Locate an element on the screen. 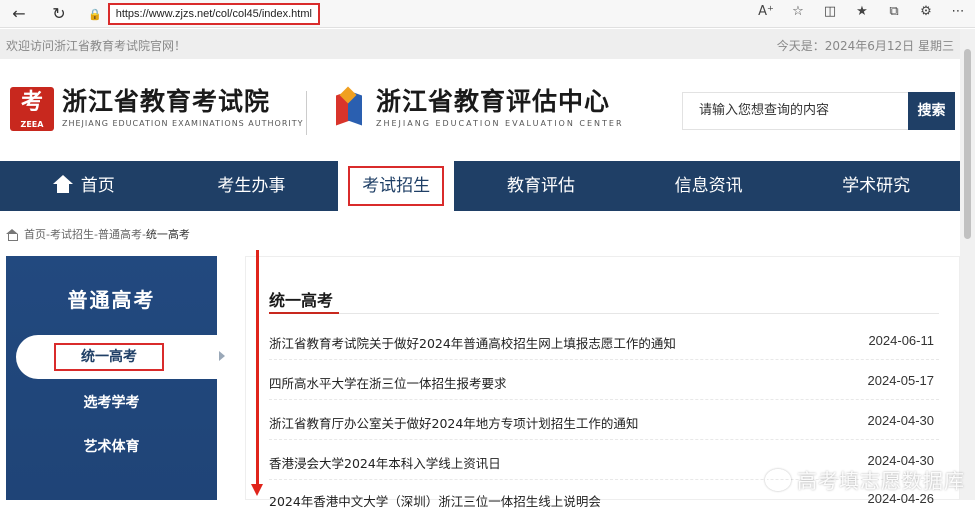 Image resolution: width=975 pixels, height=513 pixels. sidebar-item-unified-exam: 统一高考 is located at coordinates (121, 357).